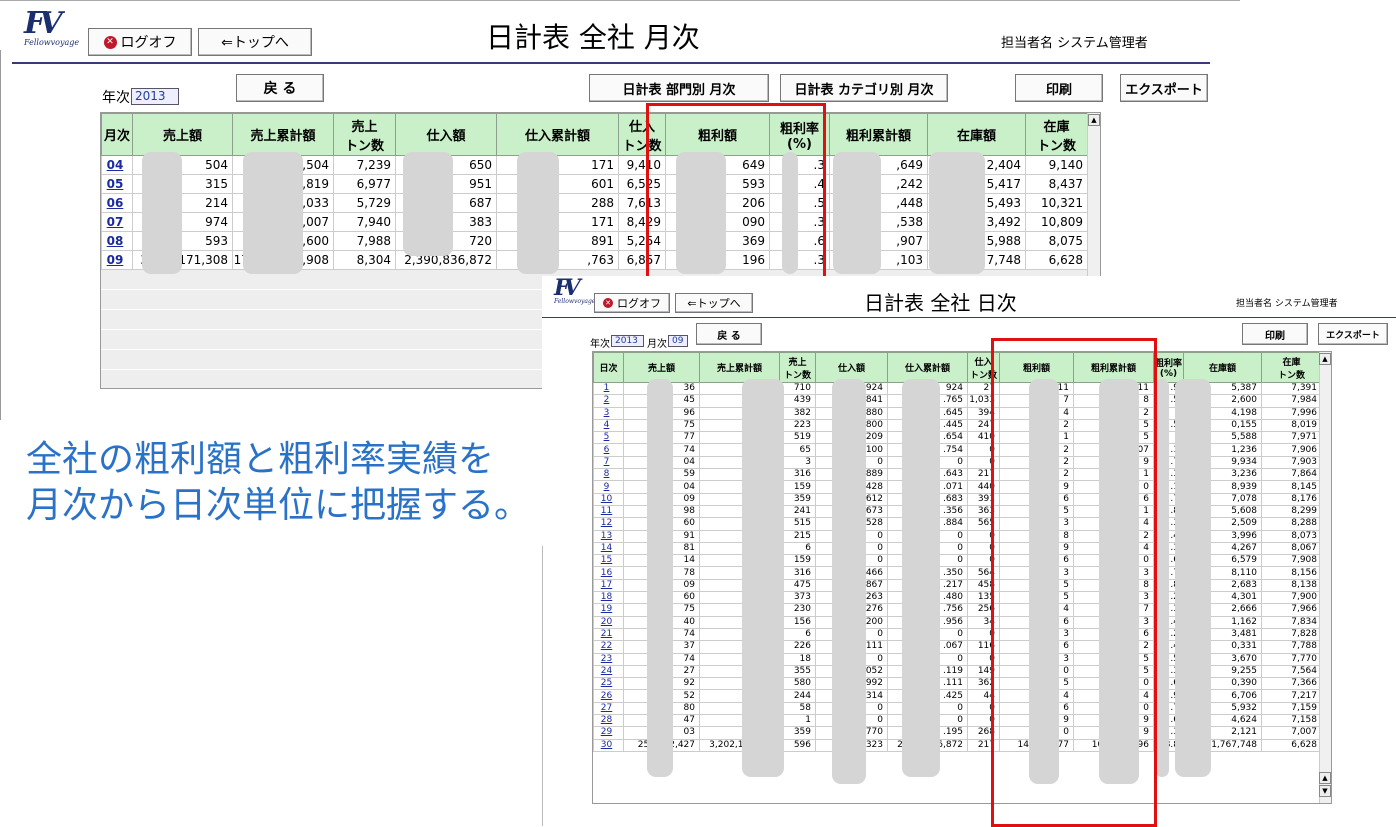 The height and width of the screenshot is (827, 1396). What do you see at coordinates (148, 43) in the screenshot?
I see `logoff-label: ログオフ` at bounding box center [148, 43].